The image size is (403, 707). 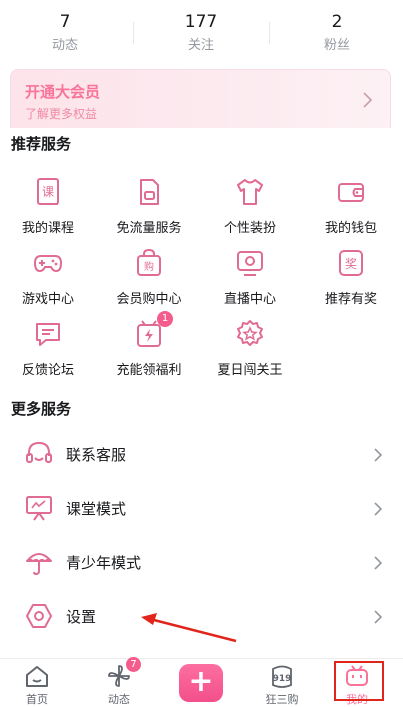 What do you see at coordinates (201, 683) in the screenshot?
I see `publish-plus-button: +` at bounding box center [201, 683].